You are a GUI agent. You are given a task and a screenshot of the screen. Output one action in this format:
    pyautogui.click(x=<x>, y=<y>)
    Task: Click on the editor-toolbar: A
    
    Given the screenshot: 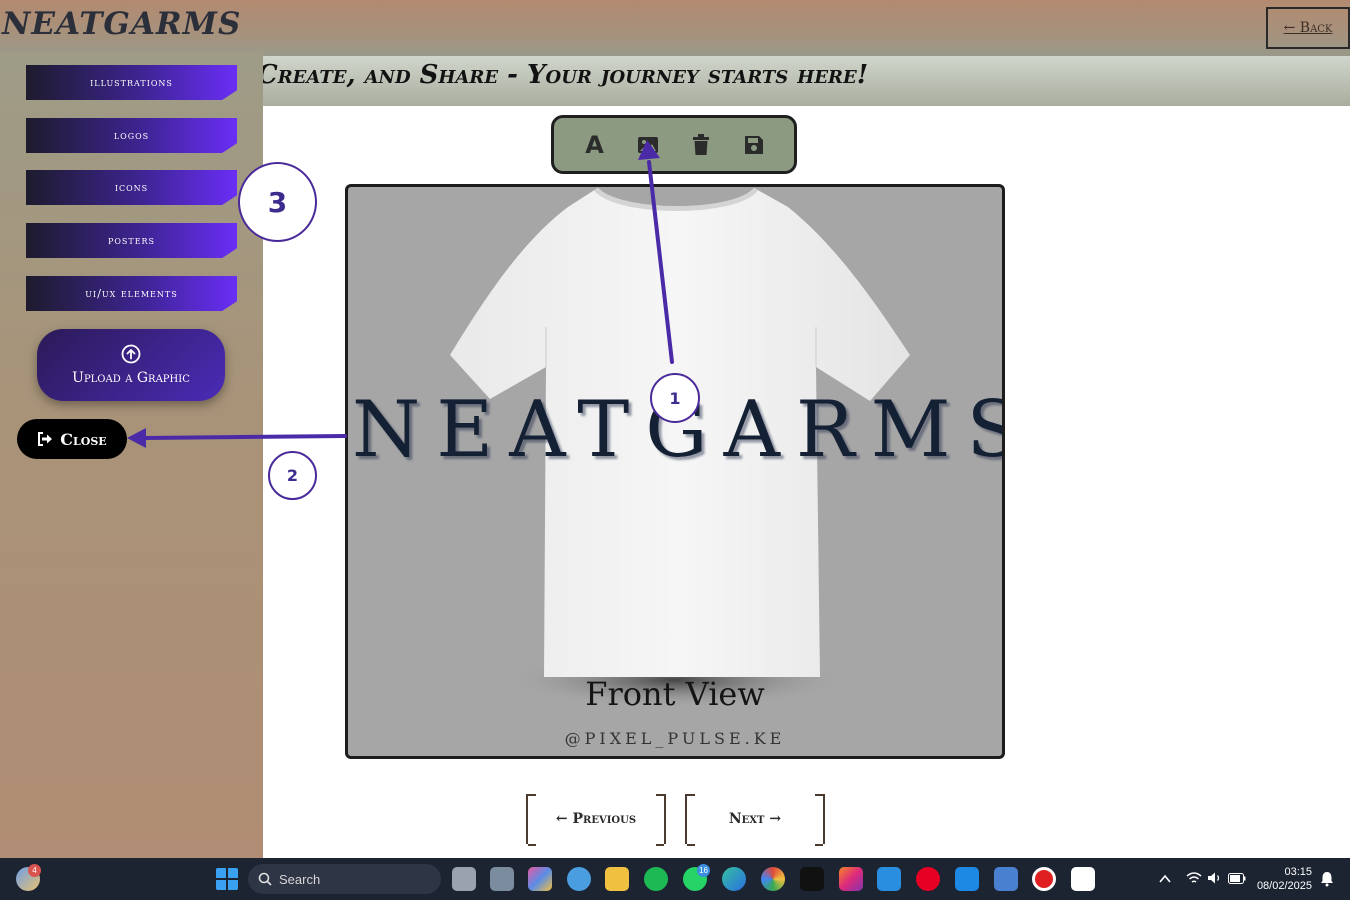 What is the action you would take?
    pyautogui.click(x=674, y=144)
    